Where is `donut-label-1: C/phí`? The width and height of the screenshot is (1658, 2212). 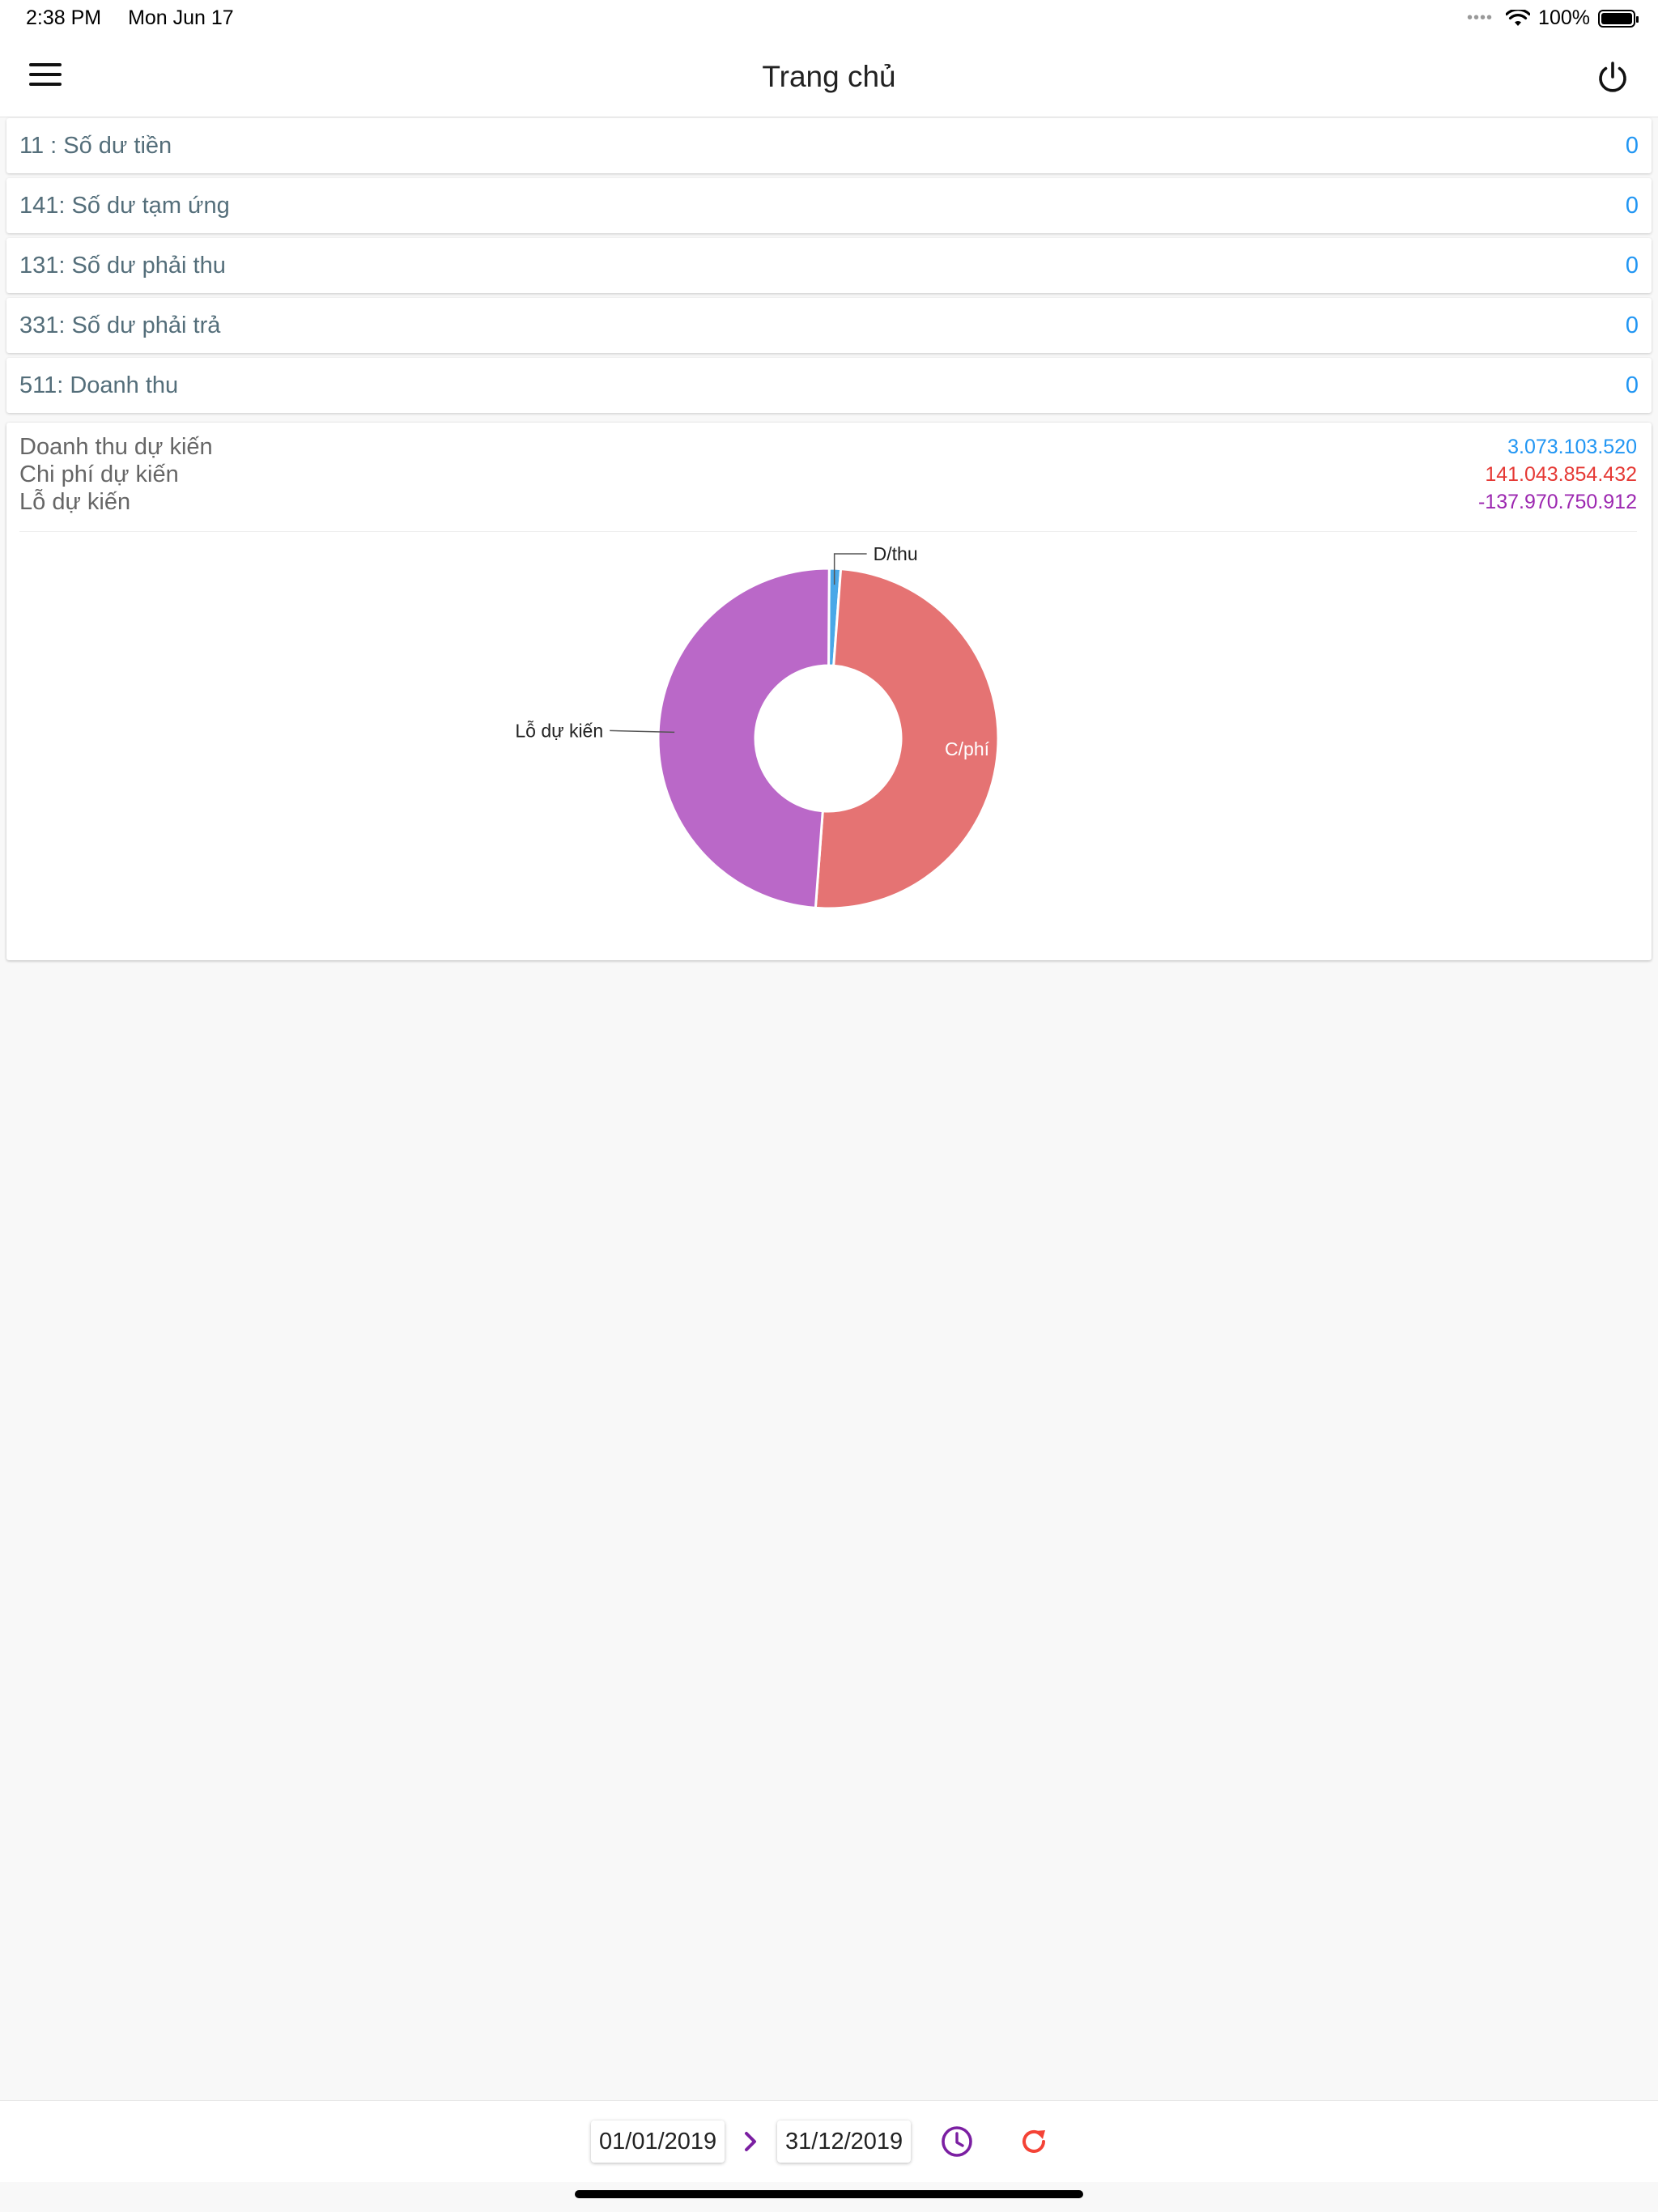
donut-label-1: C/phí is located at coordinates (967, 749).